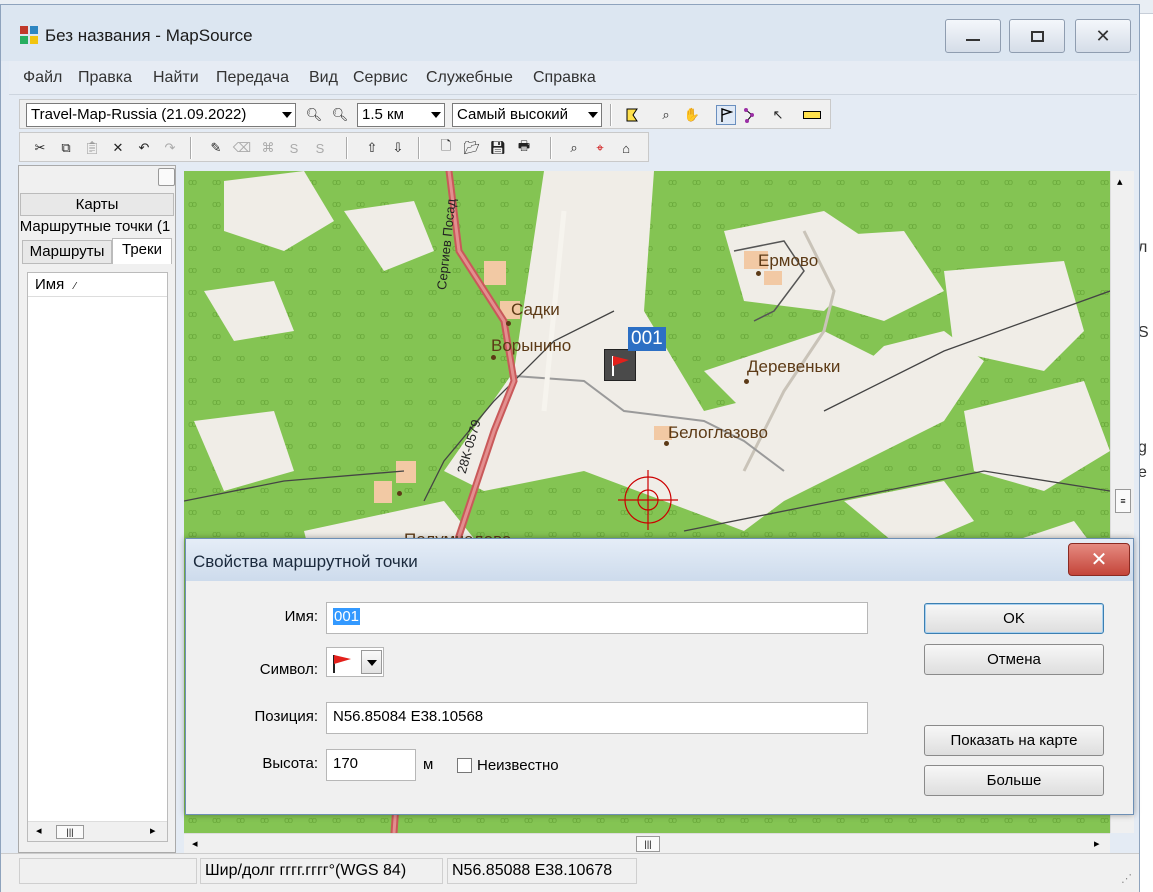 This screenshot has width=1153, height=892. I want to click on paste-icon: 📋︎, so click(92, 148).